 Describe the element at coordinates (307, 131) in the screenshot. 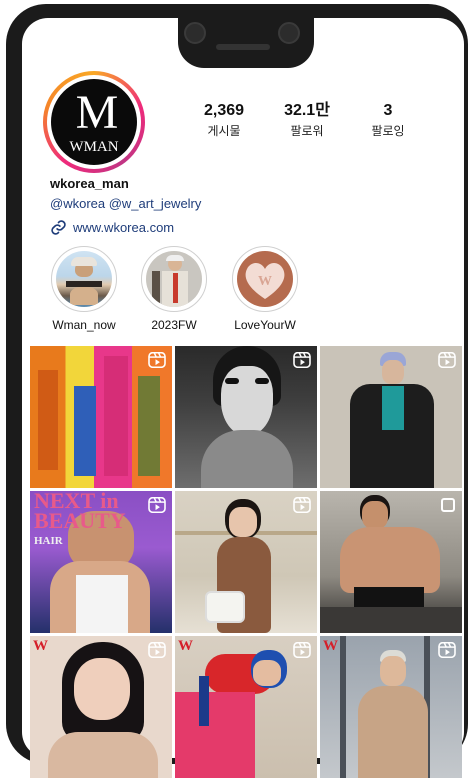

I see `stat-label: 팔로워` at that location.